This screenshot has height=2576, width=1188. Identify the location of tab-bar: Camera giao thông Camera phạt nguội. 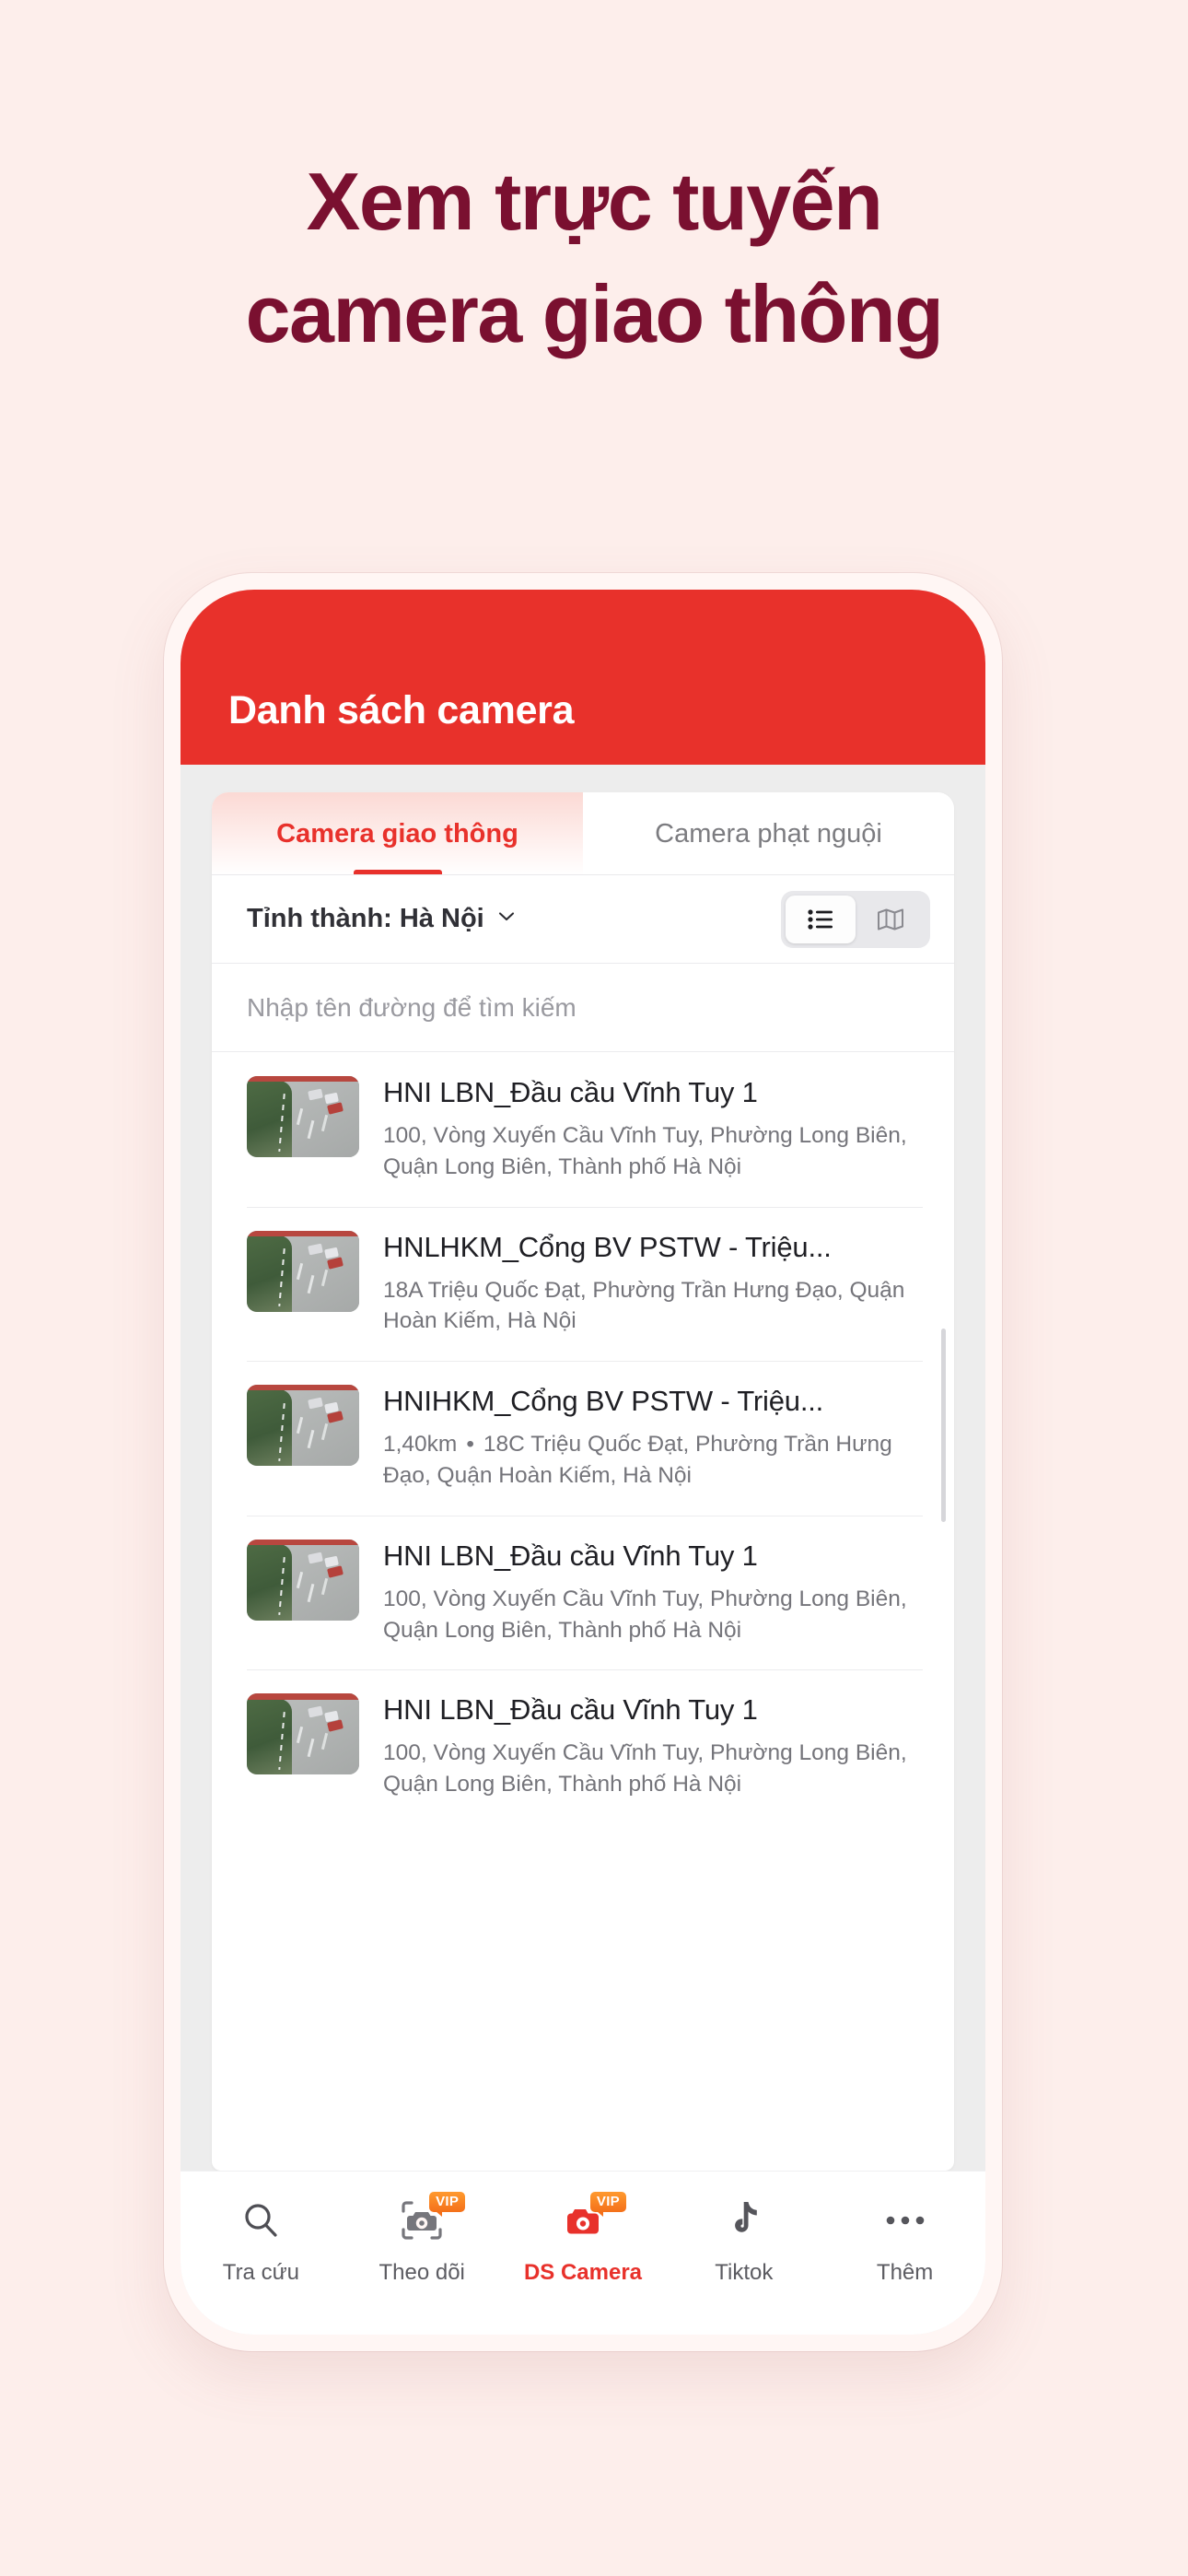
(583, 833).